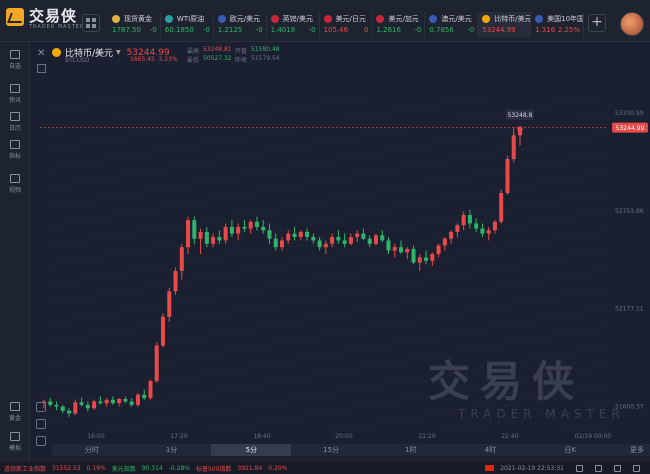 The height and width of the screenshot is (474, 650). What do you see at coordinates (15, 442) in the screenshot?
I see `sidebar-item: 模拟` at bounding box center [15, 442].